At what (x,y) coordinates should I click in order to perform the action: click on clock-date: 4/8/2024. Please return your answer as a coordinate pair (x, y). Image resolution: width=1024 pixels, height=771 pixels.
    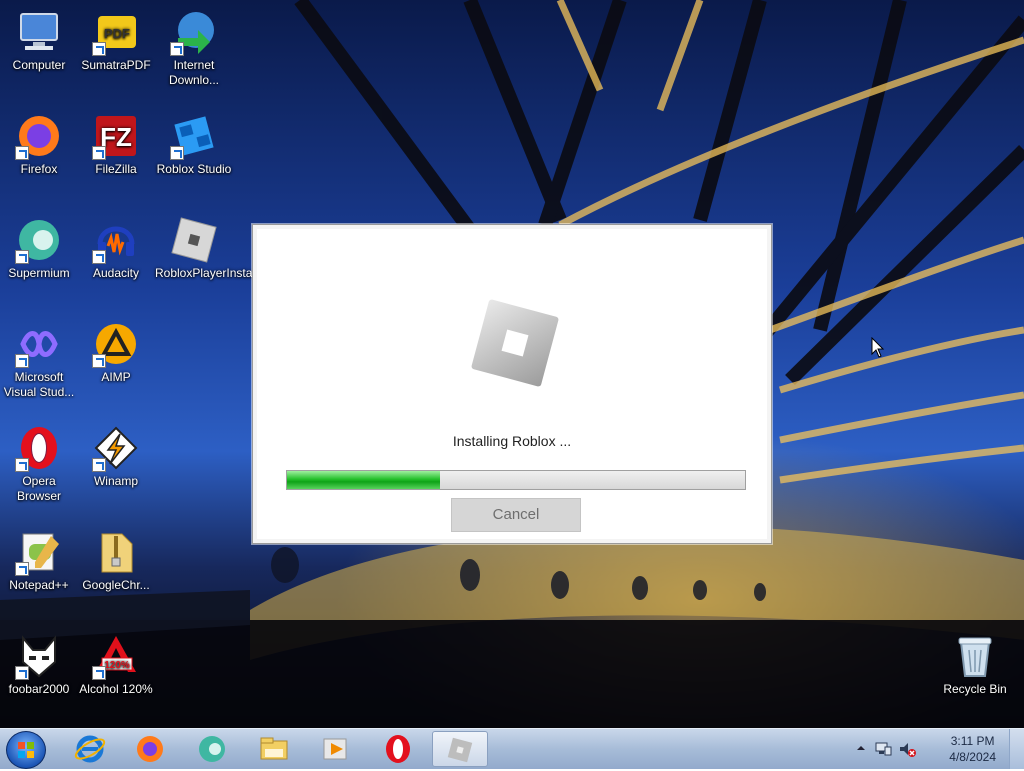
    Looking at the image, I should click on (972, 757).